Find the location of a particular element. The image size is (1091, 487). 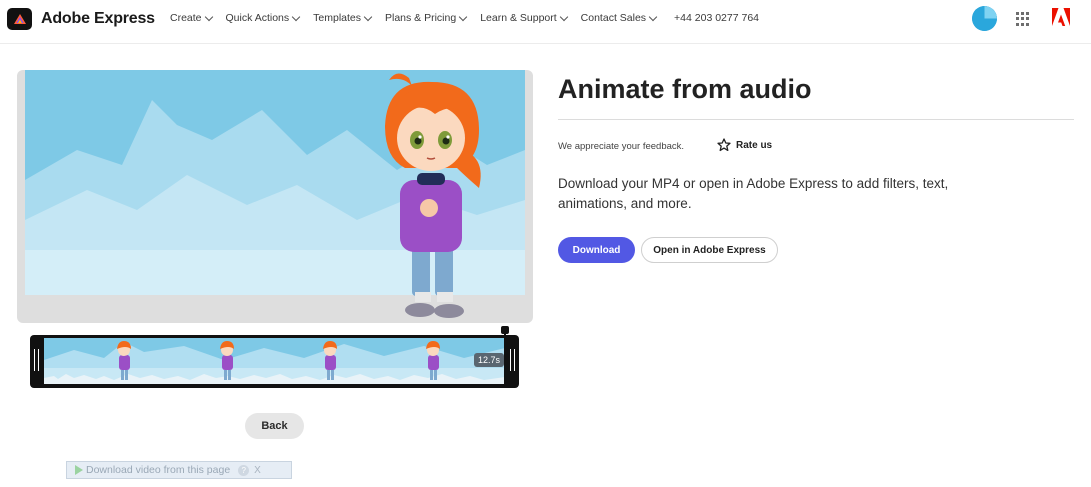

playhead is located at coordinates (505, 357).